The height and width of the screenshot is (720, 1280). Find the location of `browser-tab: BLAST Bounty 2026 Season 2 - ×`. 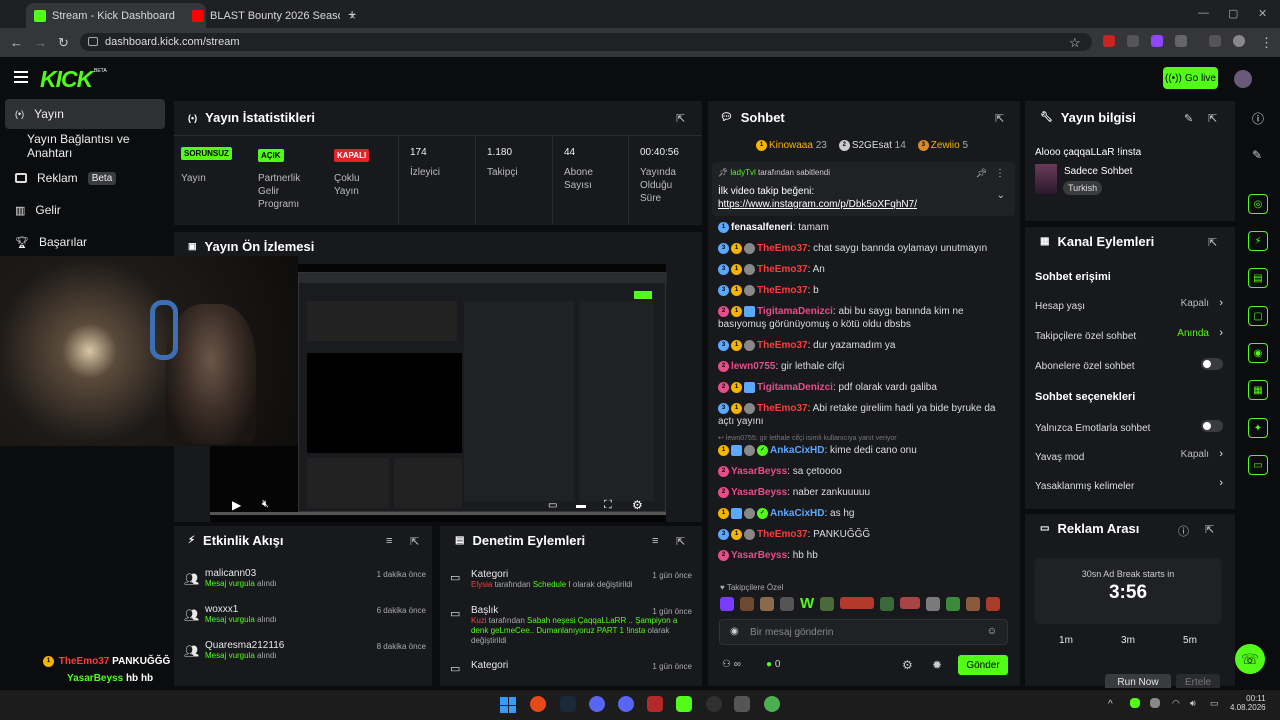

browser-tab: BLAST Bounty 2026 Season 2 - × is located at coordinates (274, 15).